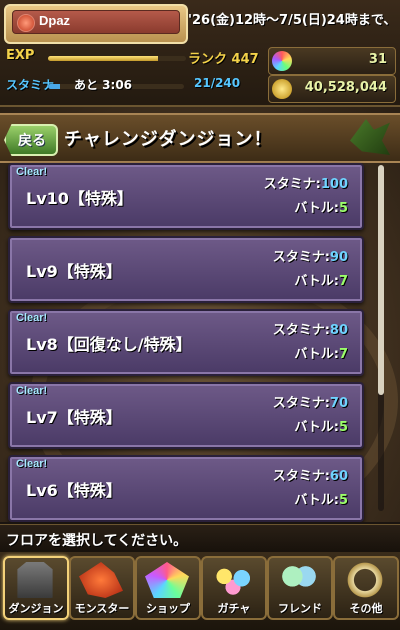  I want to click on dungeon-item: Lv9【特殊】 スタミナ:90 バトル:7, so click(186, 269).